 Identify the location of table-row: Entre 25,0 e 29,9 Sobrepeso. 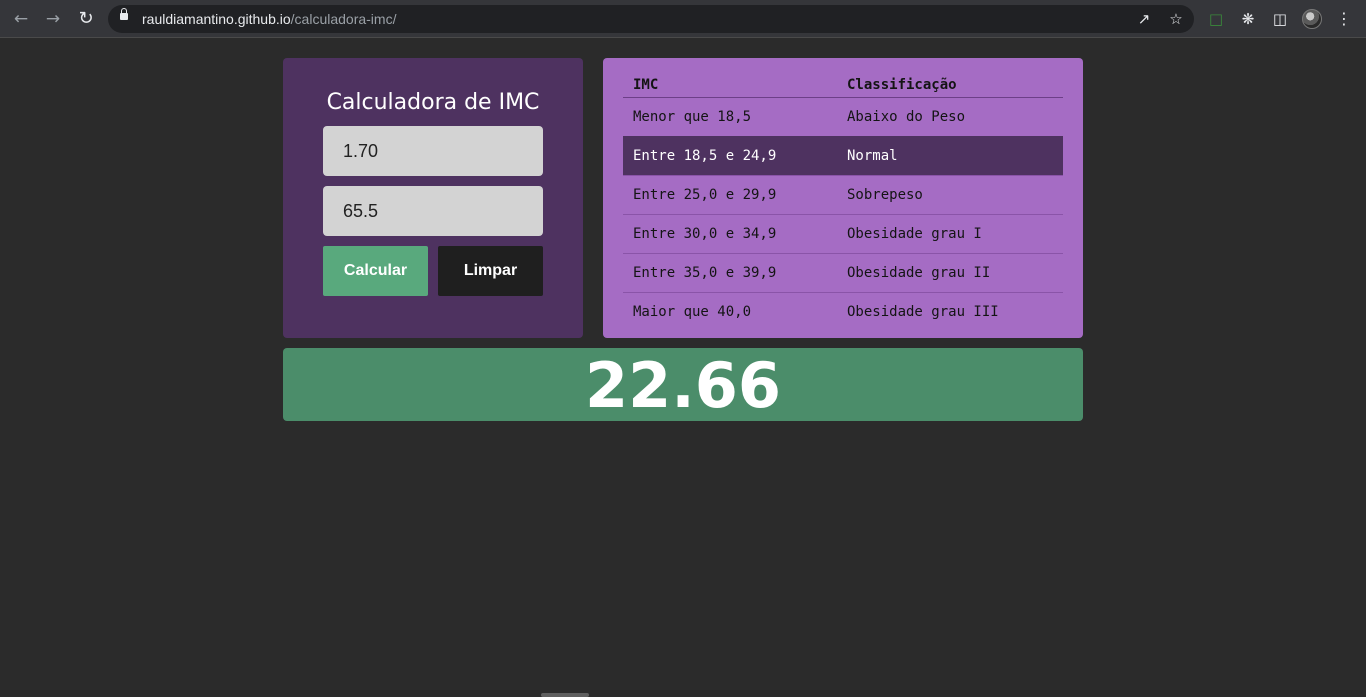
(843, 194).